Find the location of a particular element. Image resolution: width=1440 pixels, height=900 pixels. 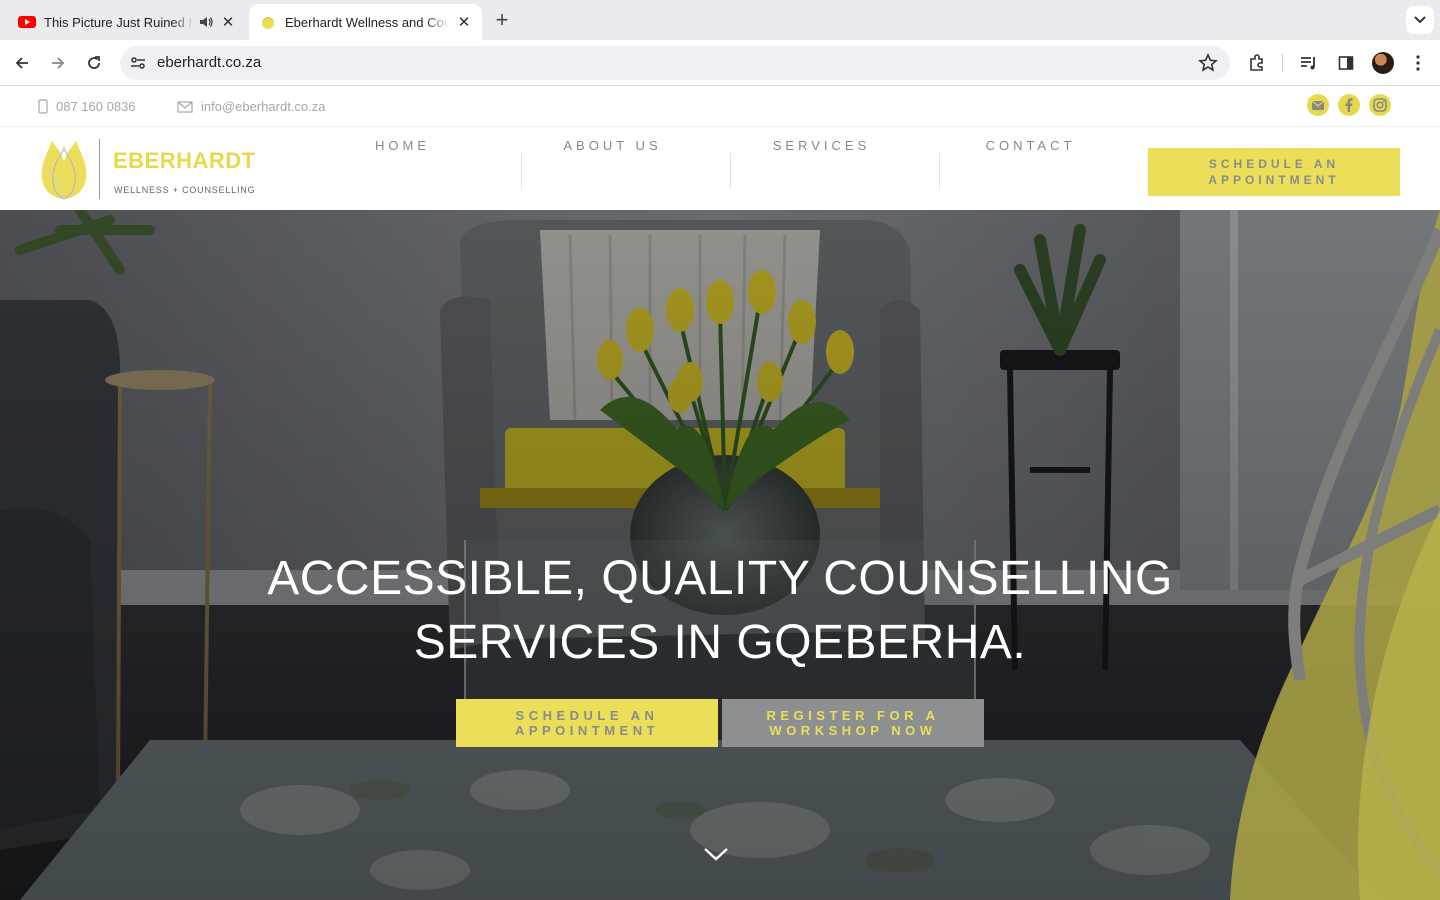

speaker-icon is located at coordinates (206, 22).